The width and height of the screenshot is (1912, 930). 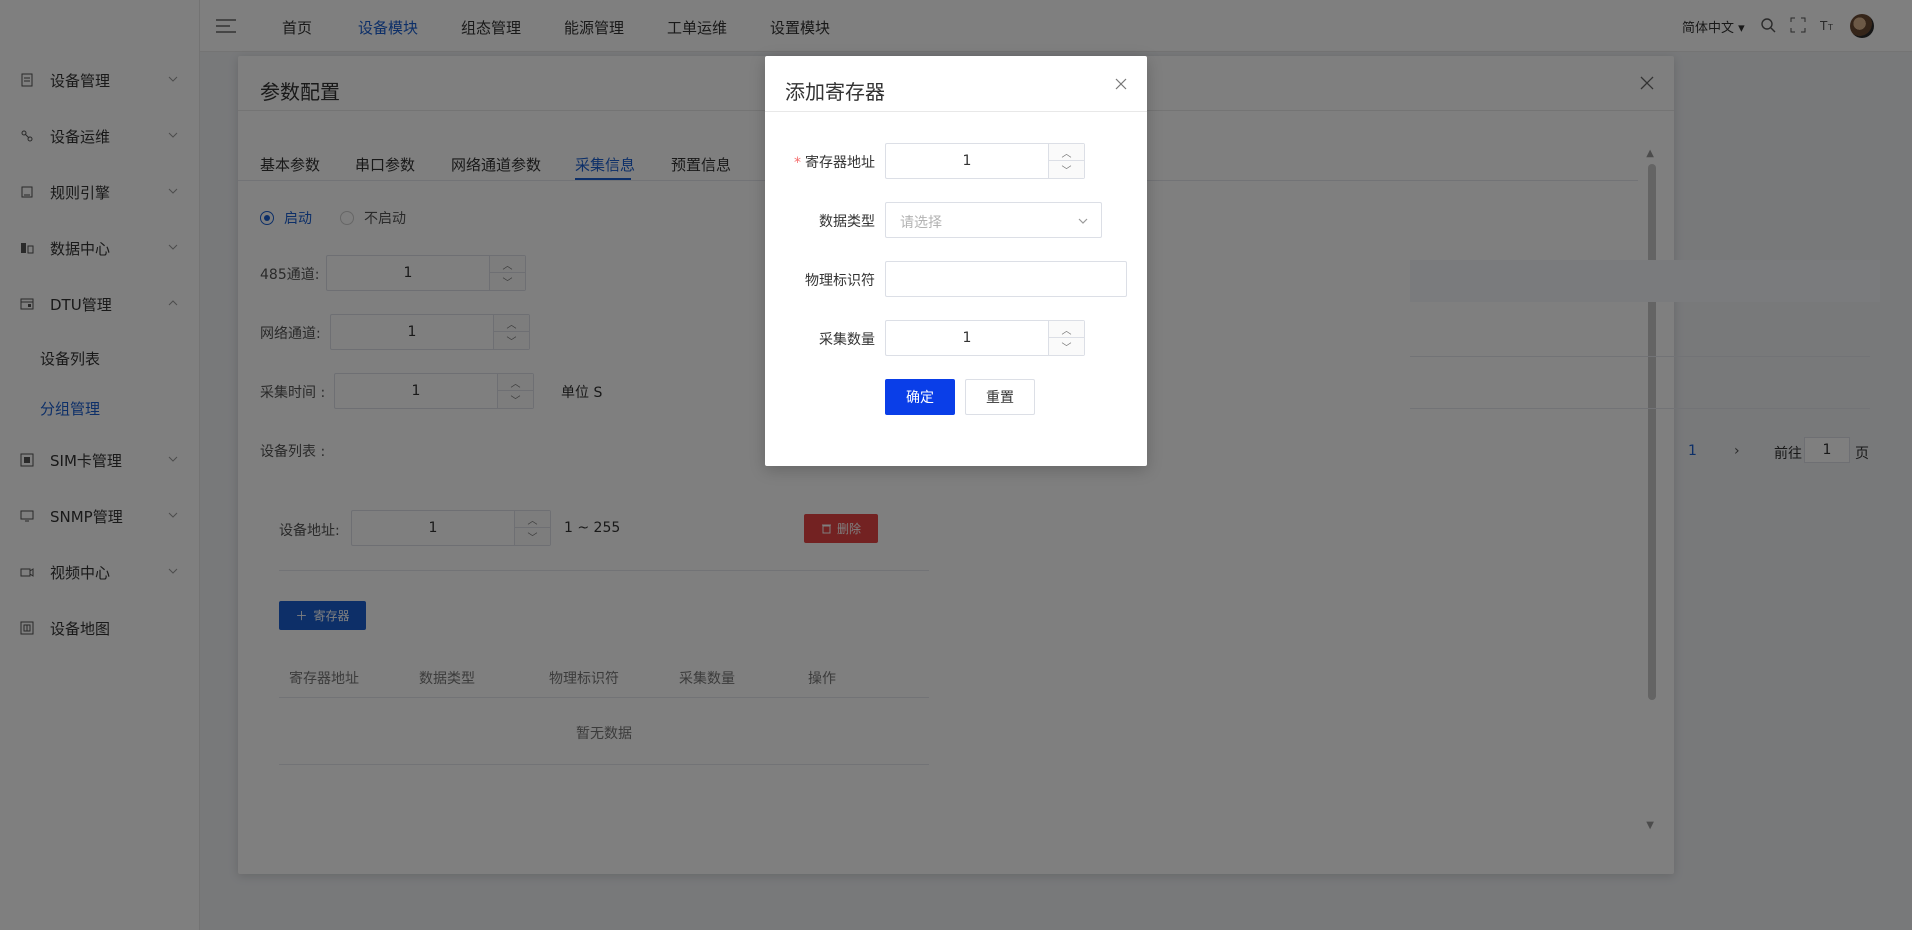 I want to click on dialog-title: 添加寄存器, so click(x=835, y=92).